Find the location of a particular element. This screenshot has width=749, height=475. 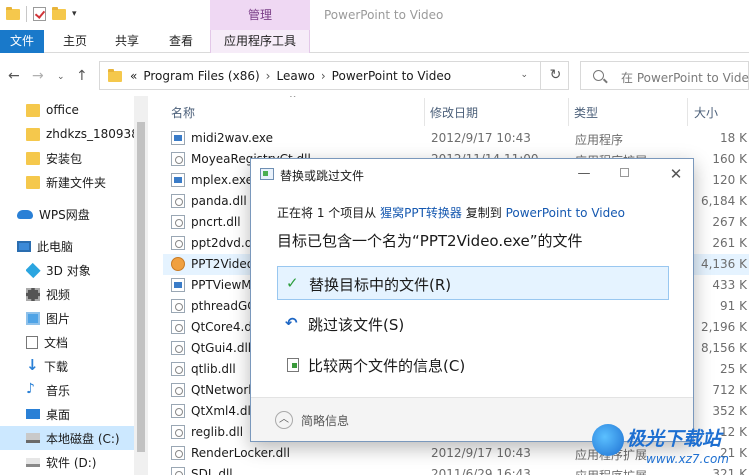

download-icon is located at coordinates (32, 365).